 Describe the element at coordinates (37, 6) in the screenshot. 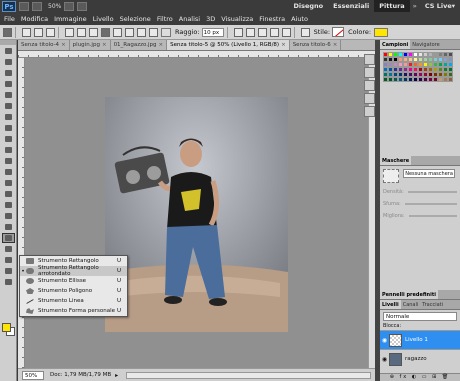

I see `mini-bridge-icon` at that location.